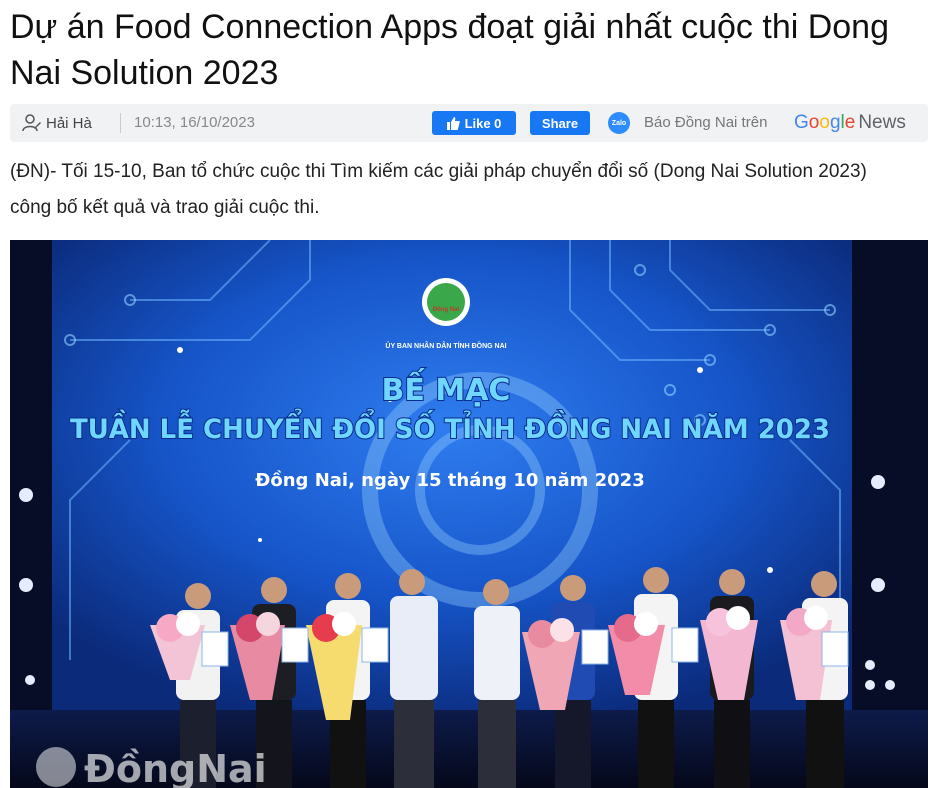 This screenshot has width=940, height=788. Describe the element at coordinates (453, 123) in the screenshot. I see `thumbs-up-icon` at that location.